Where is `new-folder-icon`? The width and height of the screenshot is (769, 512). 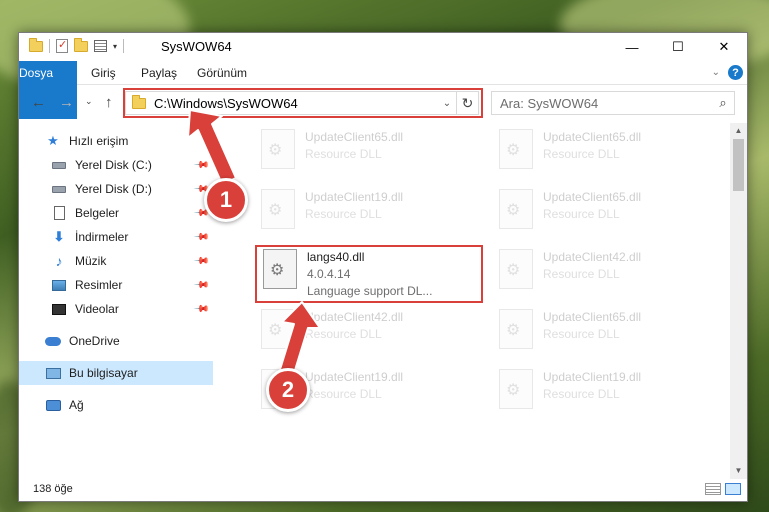
new-folder-icon is located at coordinates (81, 44).